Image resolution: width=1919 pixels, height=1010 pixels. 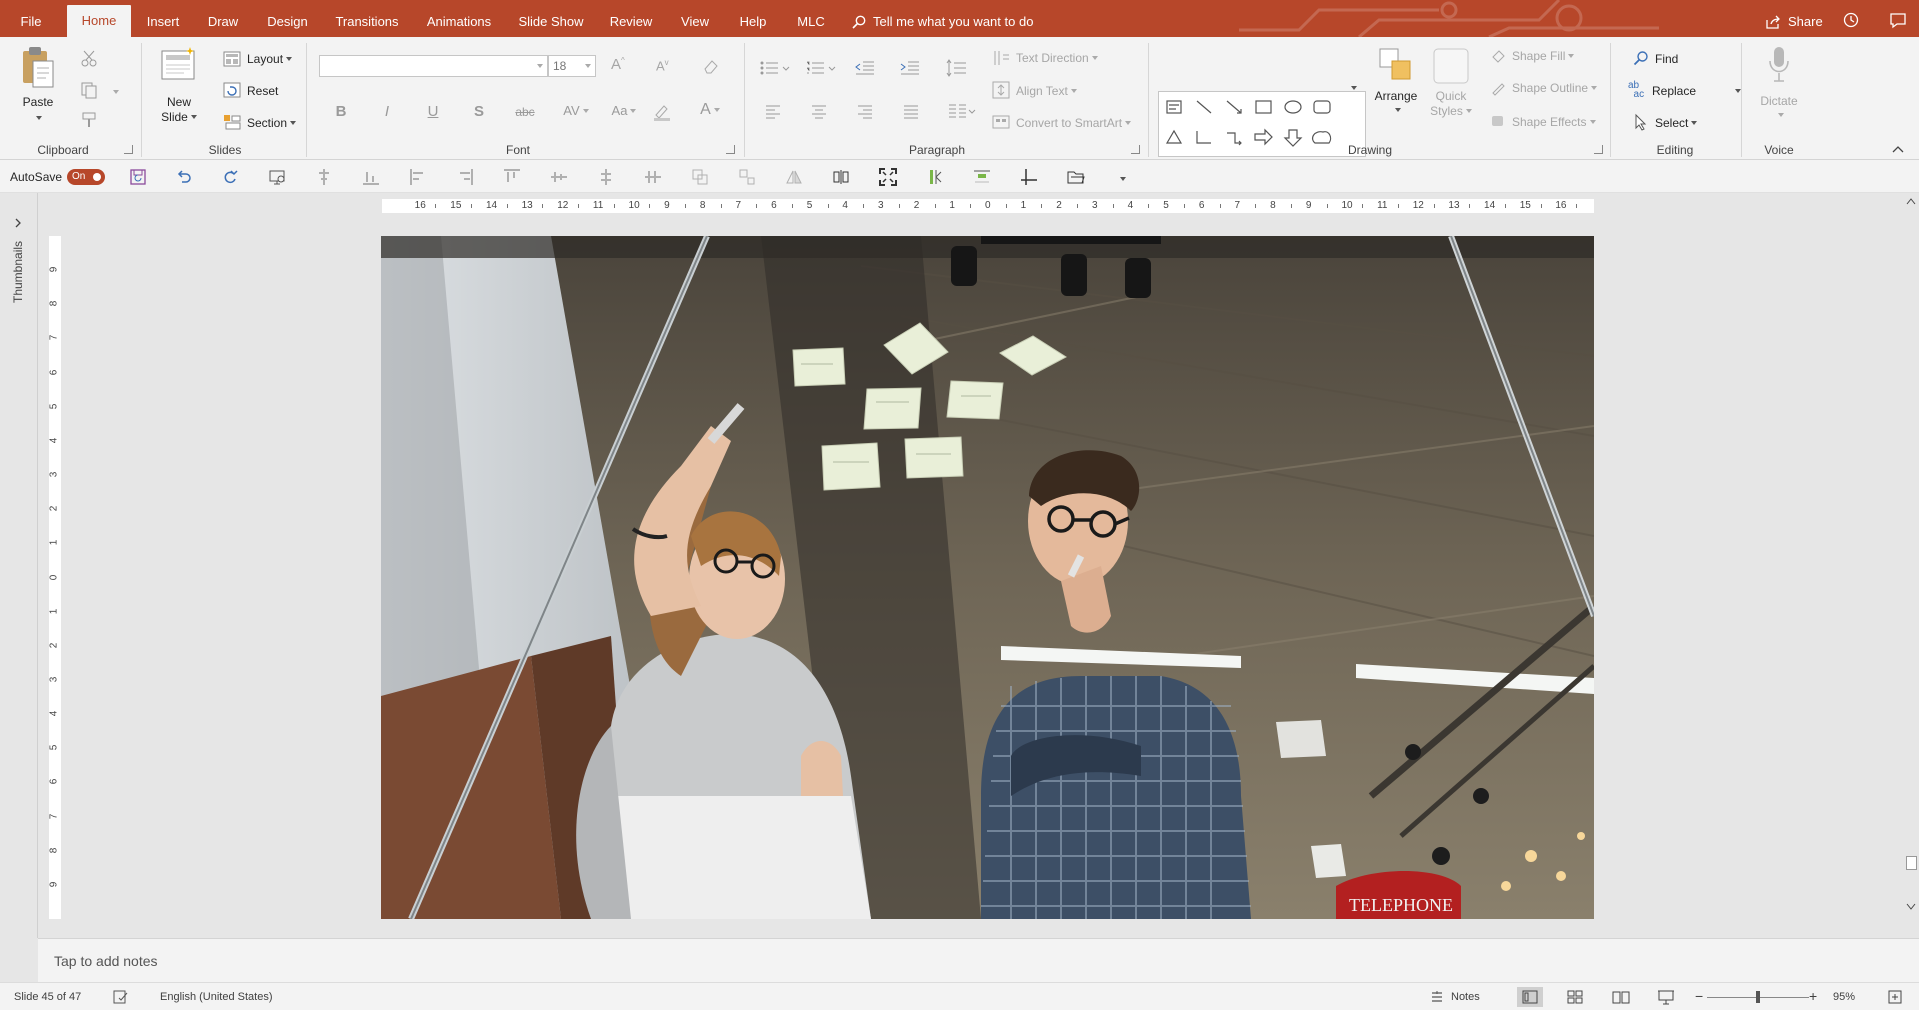 What do you see at coordinates (1135, 149) in the screenshot?
I see `paragraph-dialog-launcher` at bounding box center [1135, 149].